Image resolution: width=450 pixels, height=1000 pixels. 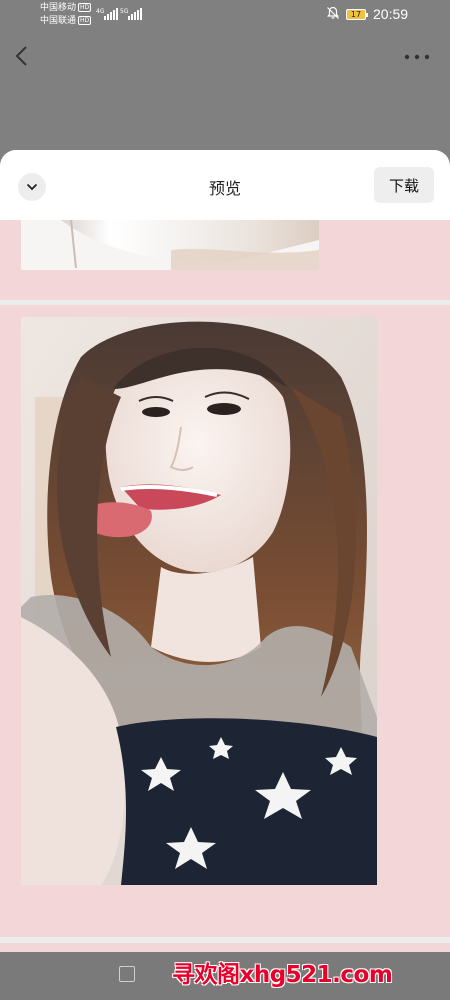 I want to click on battery-icon: 17, so click(x=357, y=14).